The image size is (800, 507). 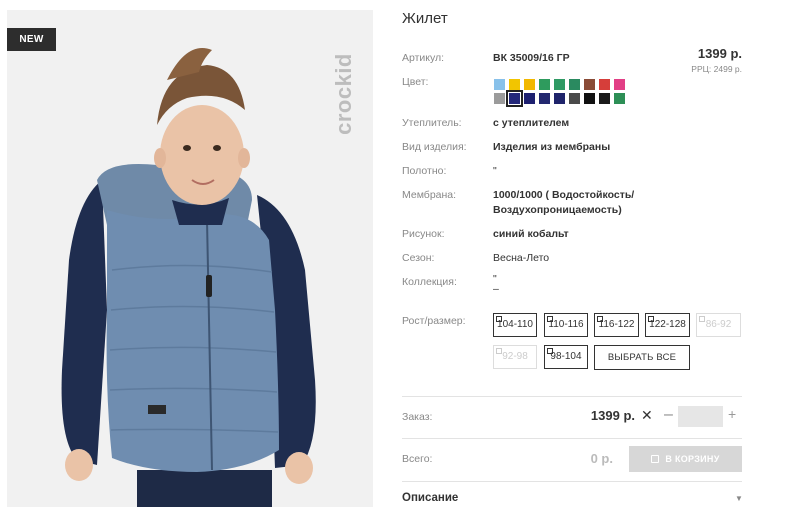 What do you see at coordinates (521, 258) in the screenshot?
I see `season-value: Весна-Лето` at bounding box center [521, 258].